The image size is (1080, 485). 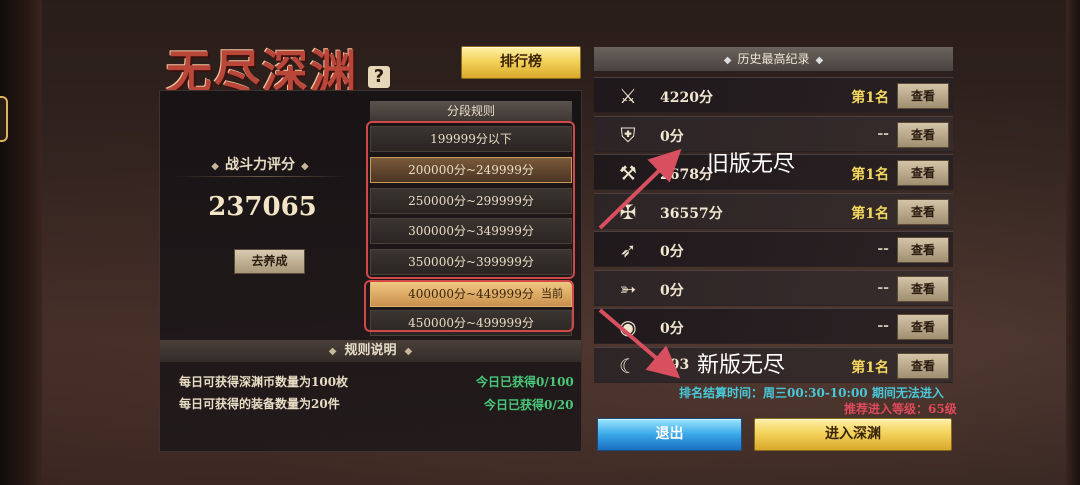 What do you see at coordinates (773, 211) in the screenshot?
I see `history-row: ✠ 36557分 第1名 查看` at bounding box center [773, 211].